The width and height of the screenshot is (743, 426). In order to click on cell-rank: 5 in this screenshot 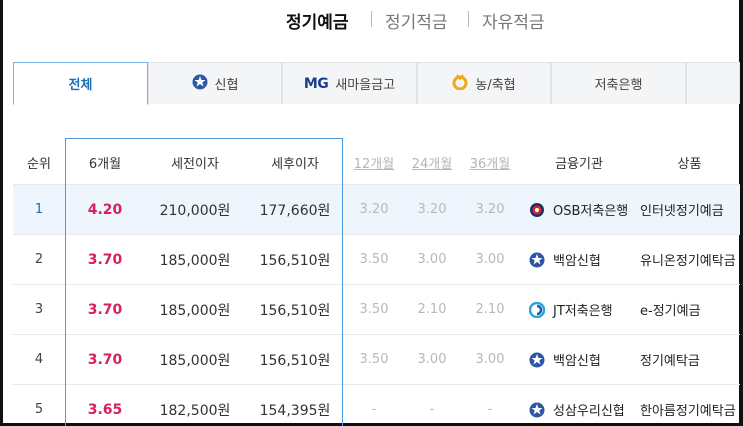, I will do `click(39, 409)`.